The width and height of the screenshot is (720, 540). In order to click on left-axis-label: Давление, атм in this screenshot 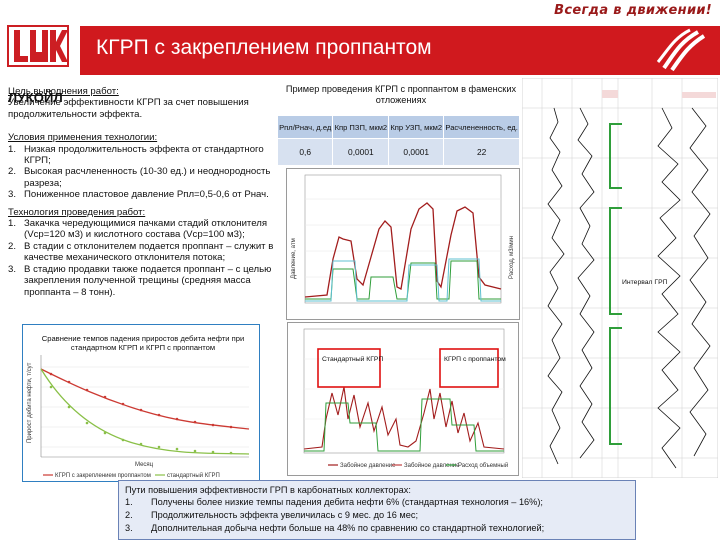, I will do `click(294, 258)`.